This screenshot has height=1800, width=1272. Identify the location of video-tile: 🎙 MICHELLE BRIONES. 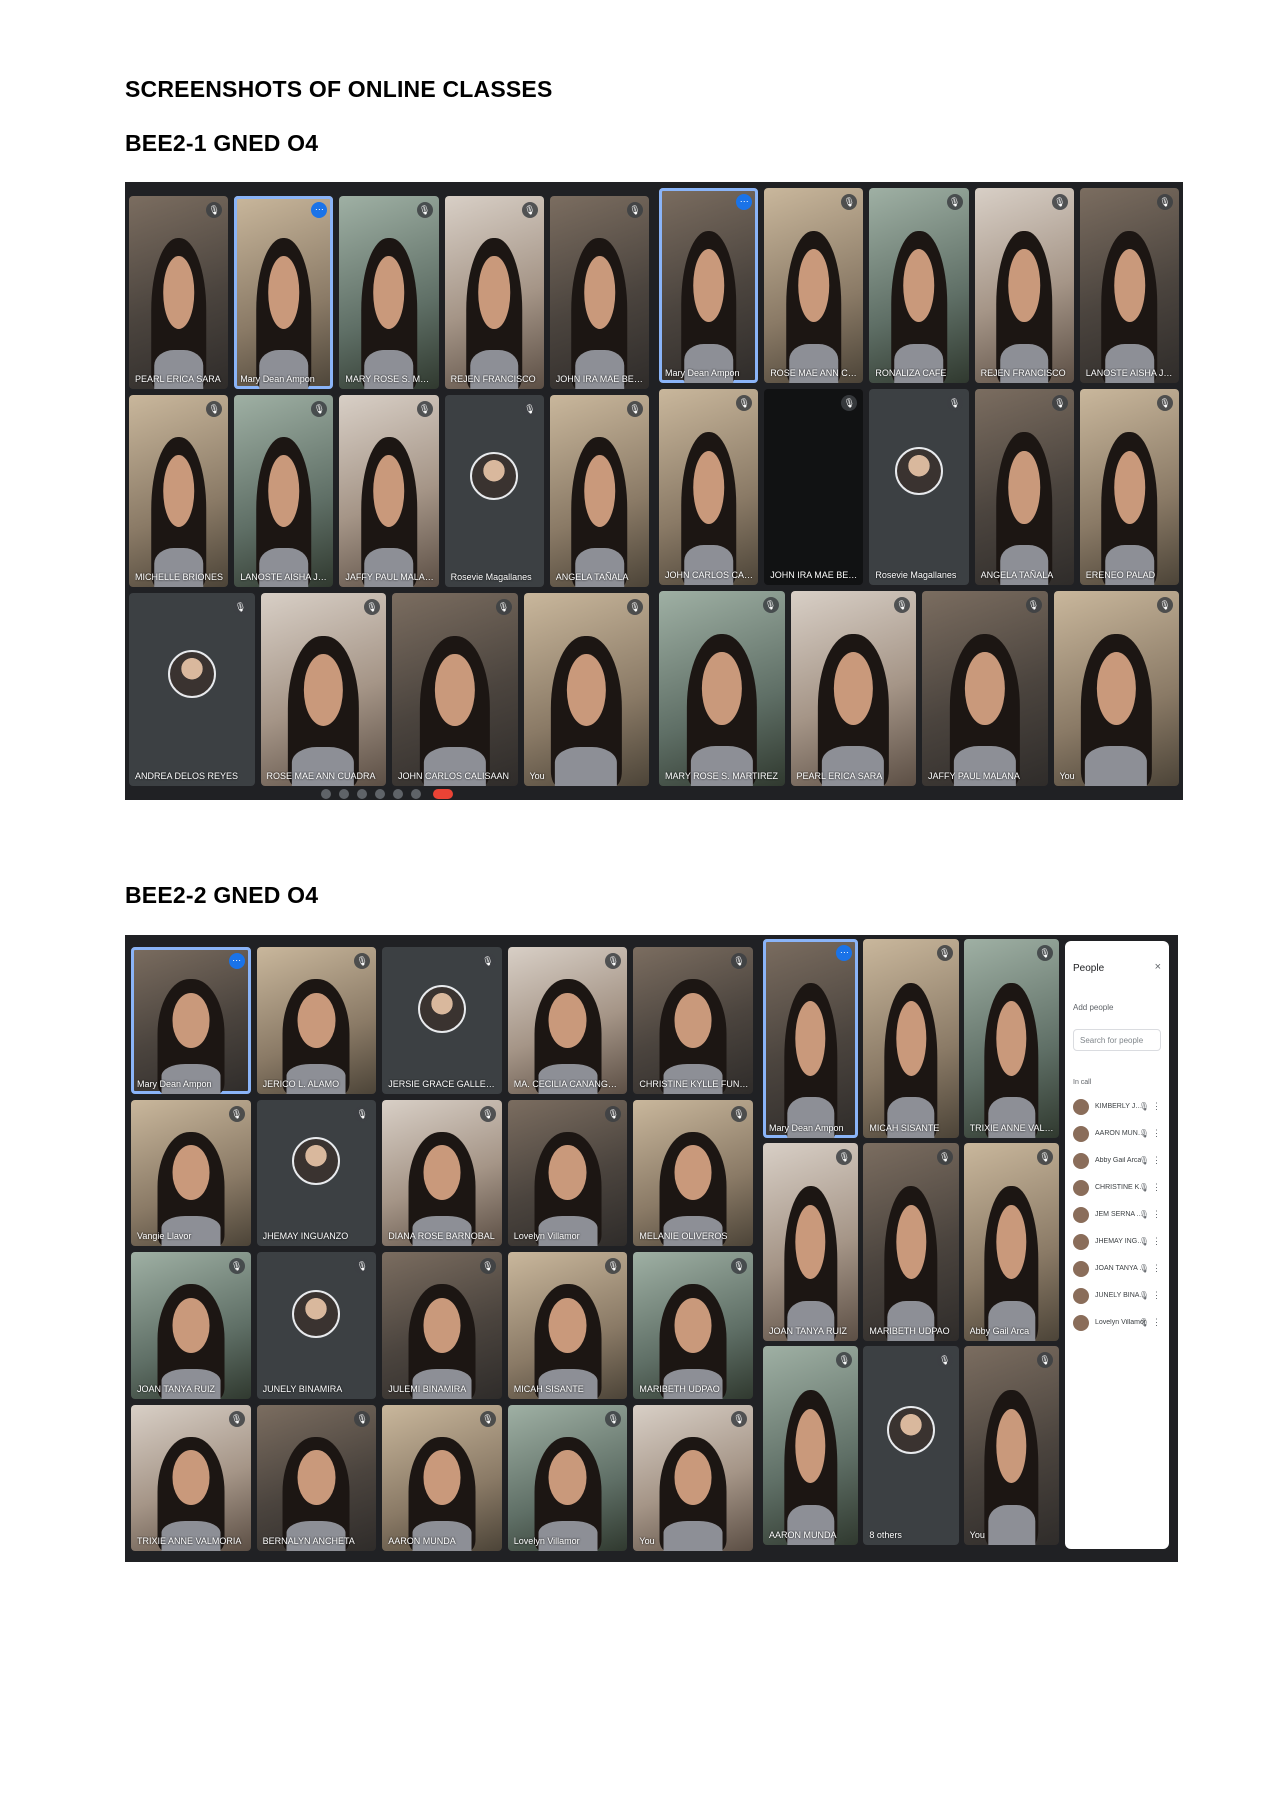
(179, 491).